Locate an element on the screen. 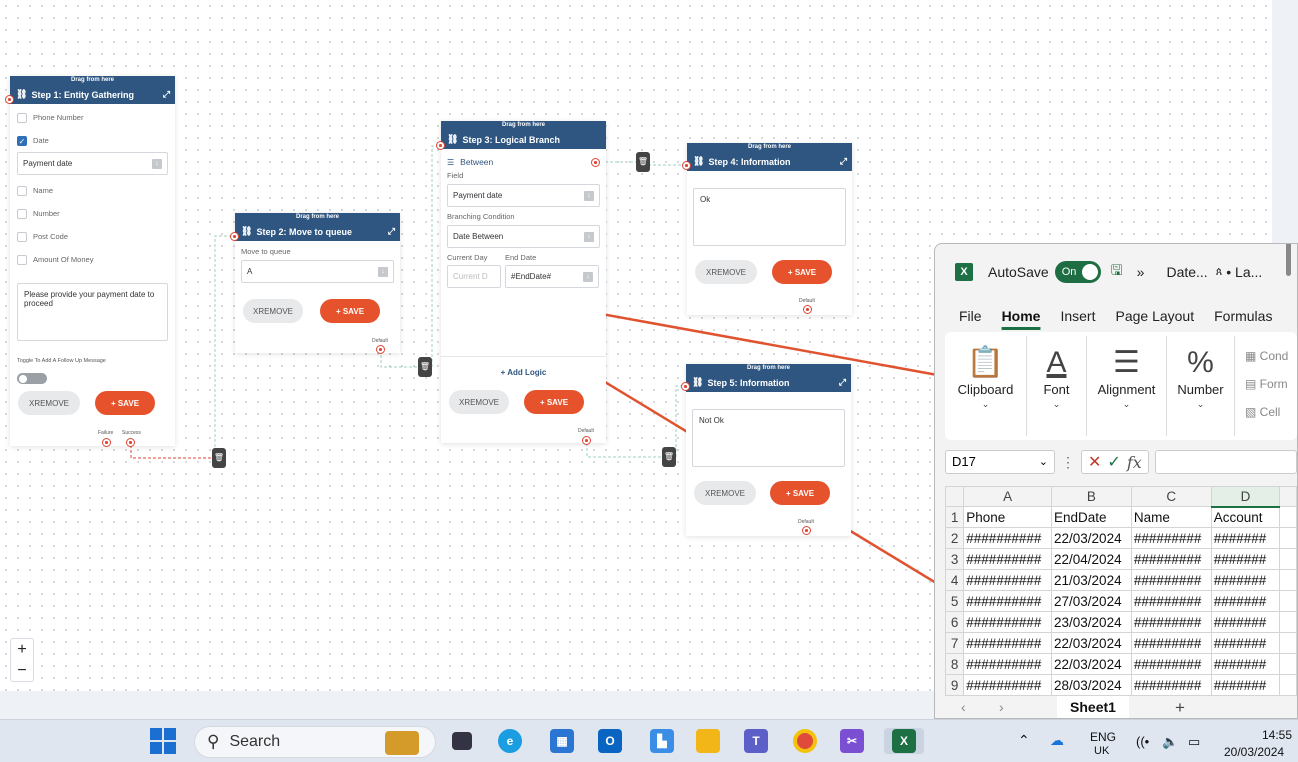 The width and height of the screenshot is (1298, 762). add-sheet-button: + is located at coordinates (1180, 708).